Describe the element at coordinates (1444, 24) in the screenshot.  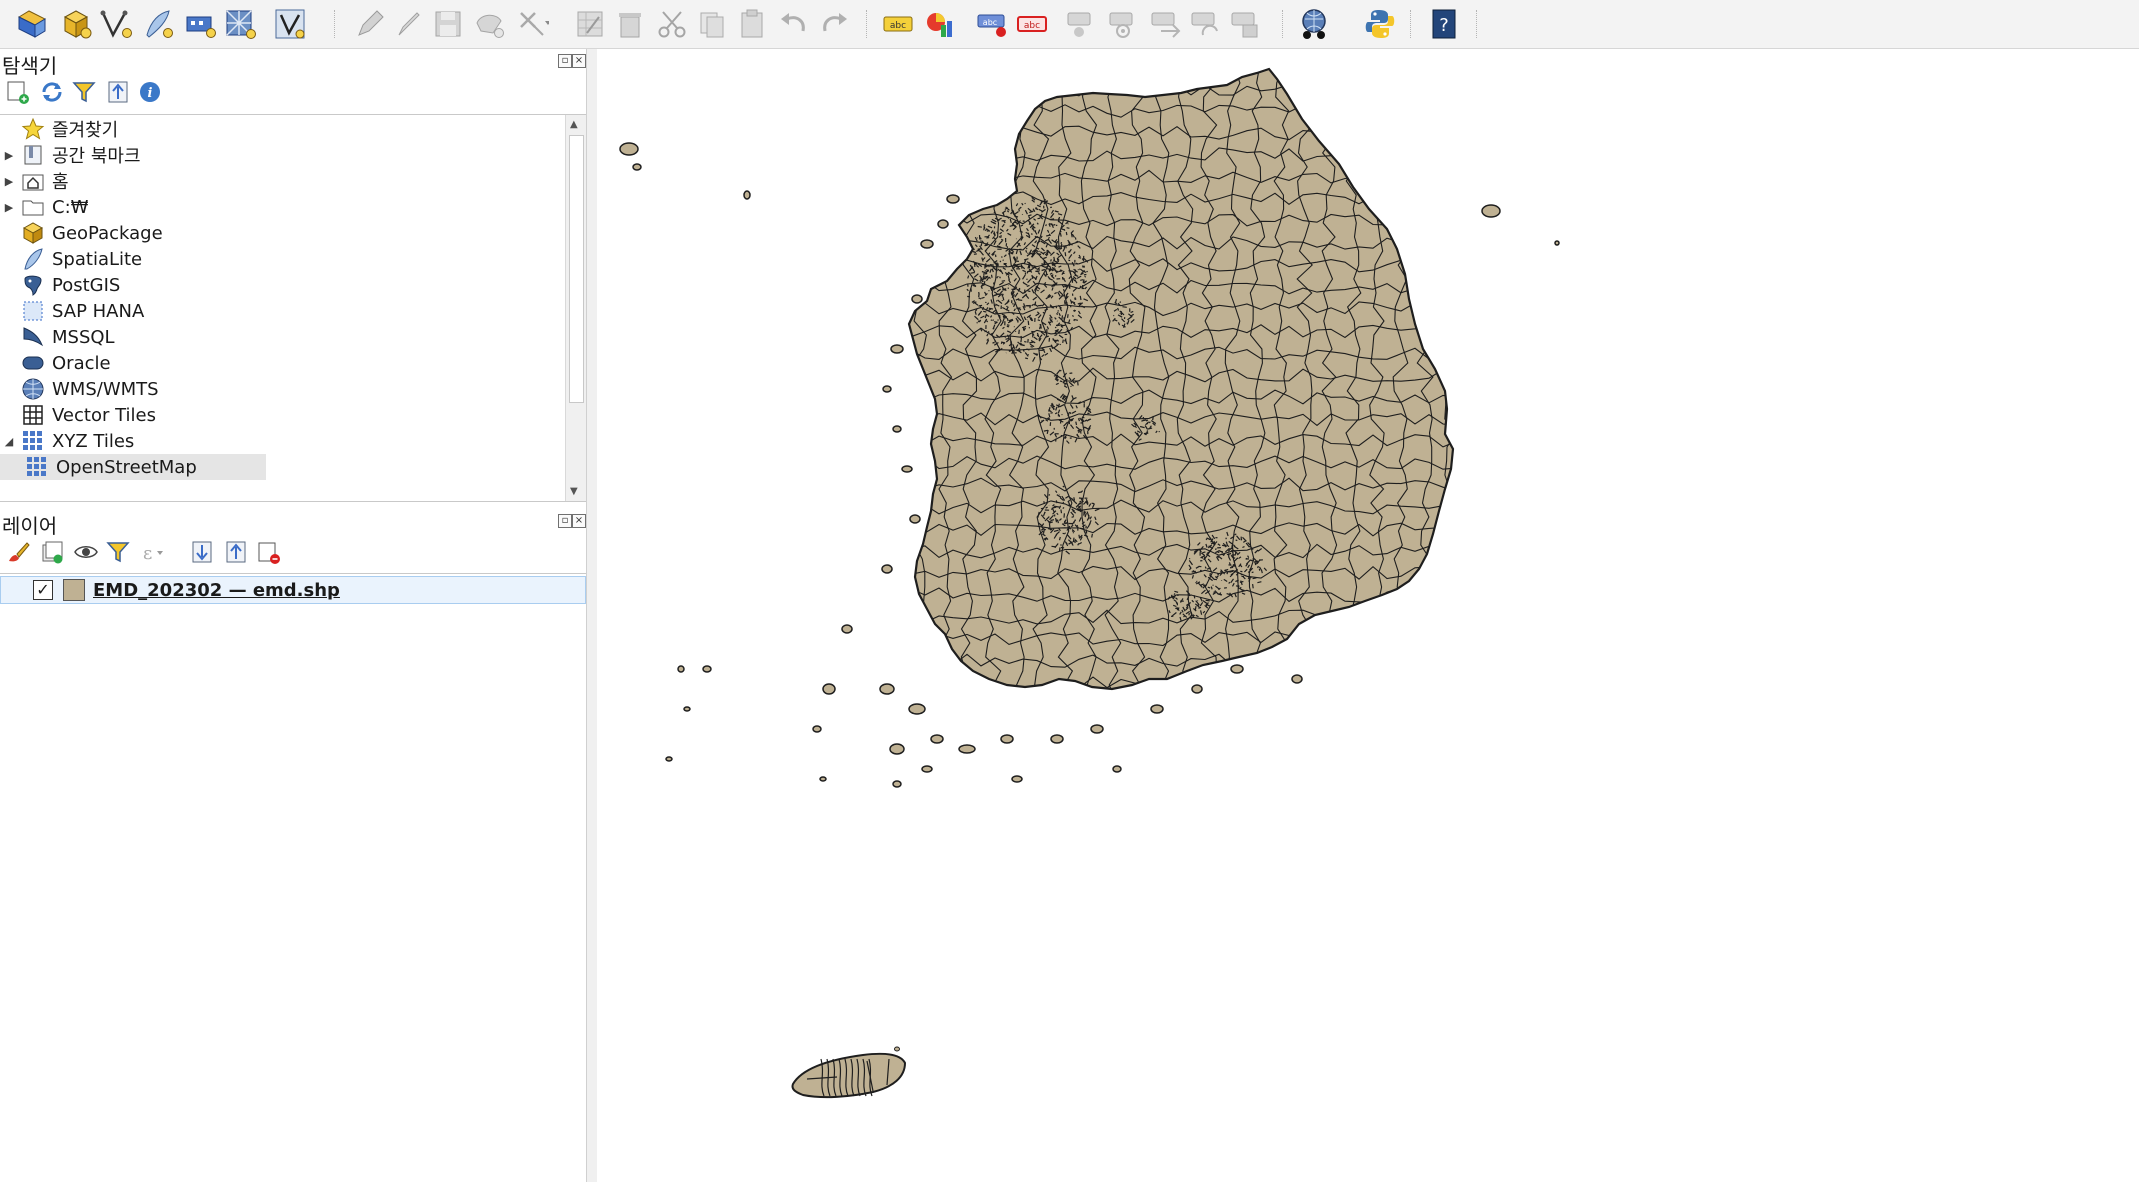
I see `help-icon: ?` at that location.